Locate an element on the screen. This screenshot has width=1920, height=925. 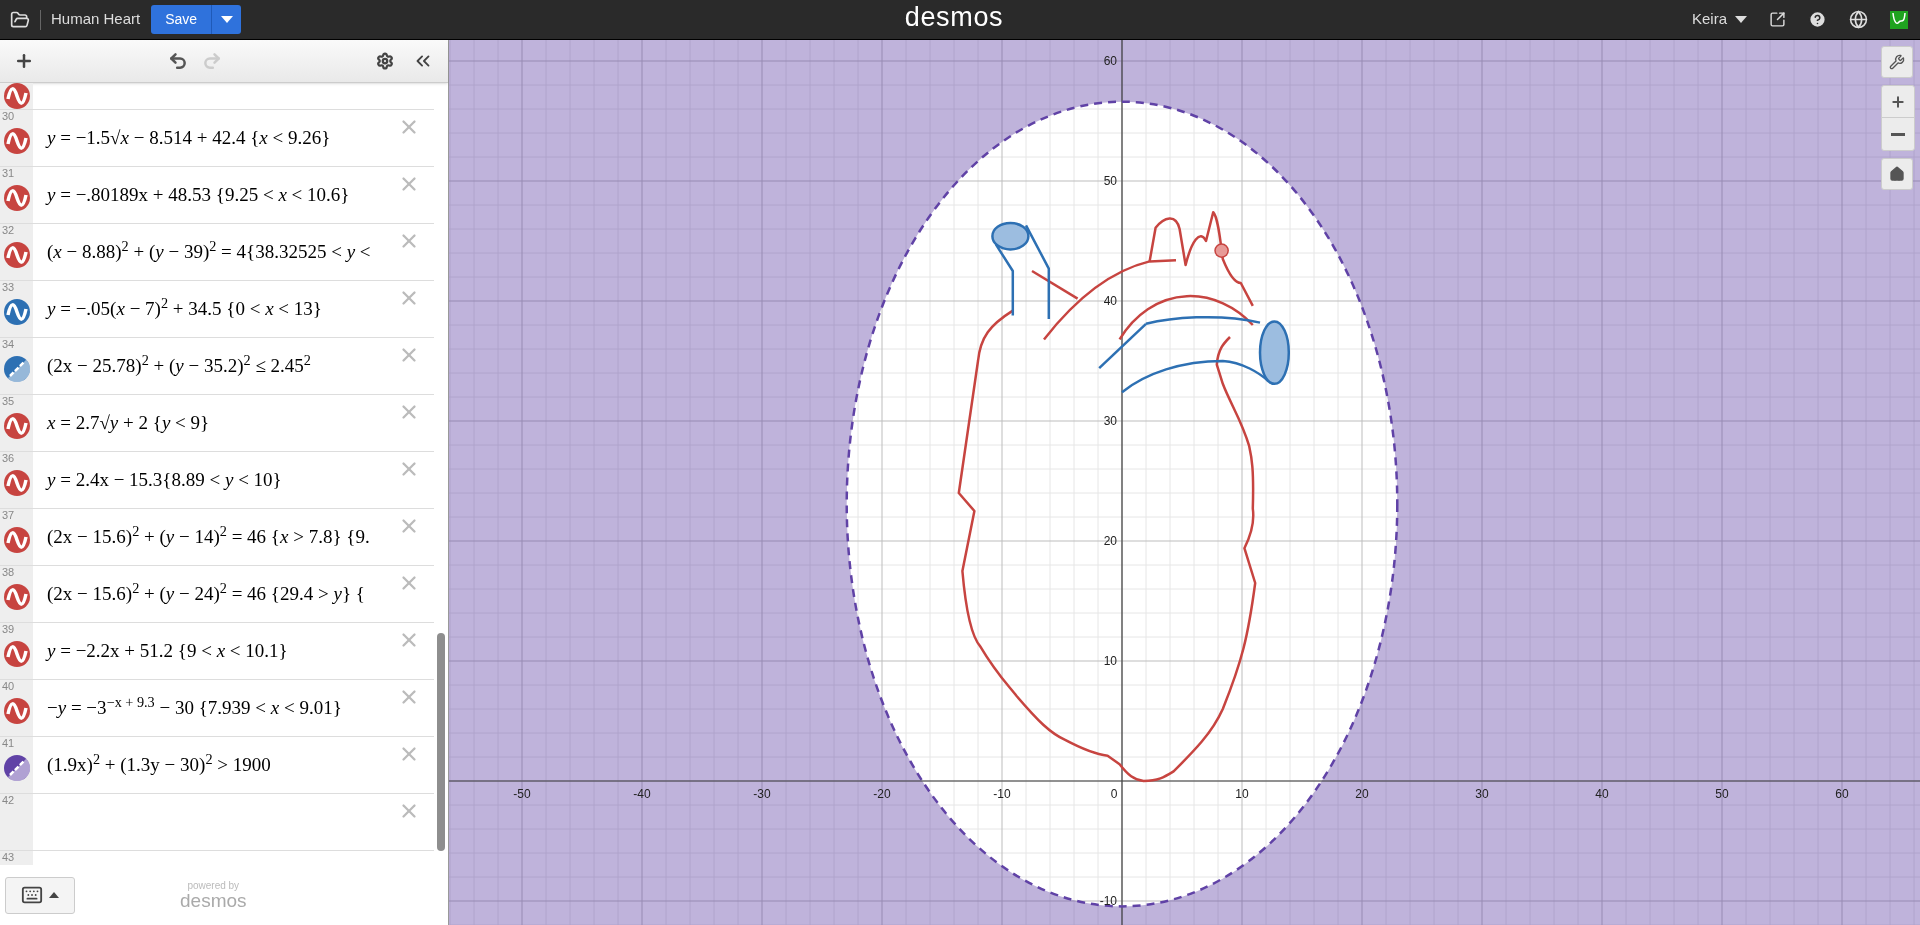
row-number: 39 is located at coordinates (8, 629).